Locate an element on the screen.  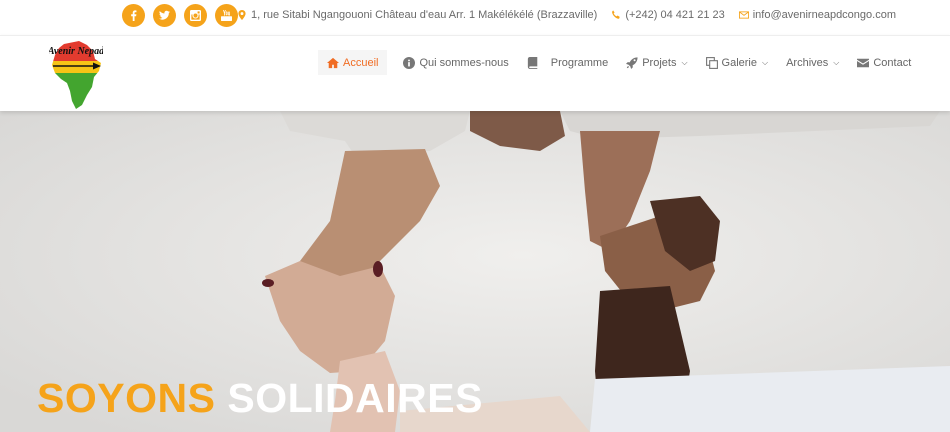
youtube-icon is located at coordinates (226, 15).